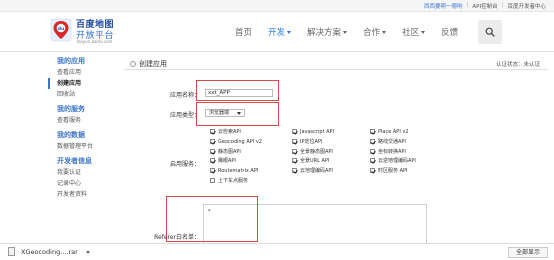 The image size is (554, 260). What do you see at coordinates (420, 171) in the screenshot?
I see `service-checkbox-item: 时区服务 API` at bounding box center [420, 171].